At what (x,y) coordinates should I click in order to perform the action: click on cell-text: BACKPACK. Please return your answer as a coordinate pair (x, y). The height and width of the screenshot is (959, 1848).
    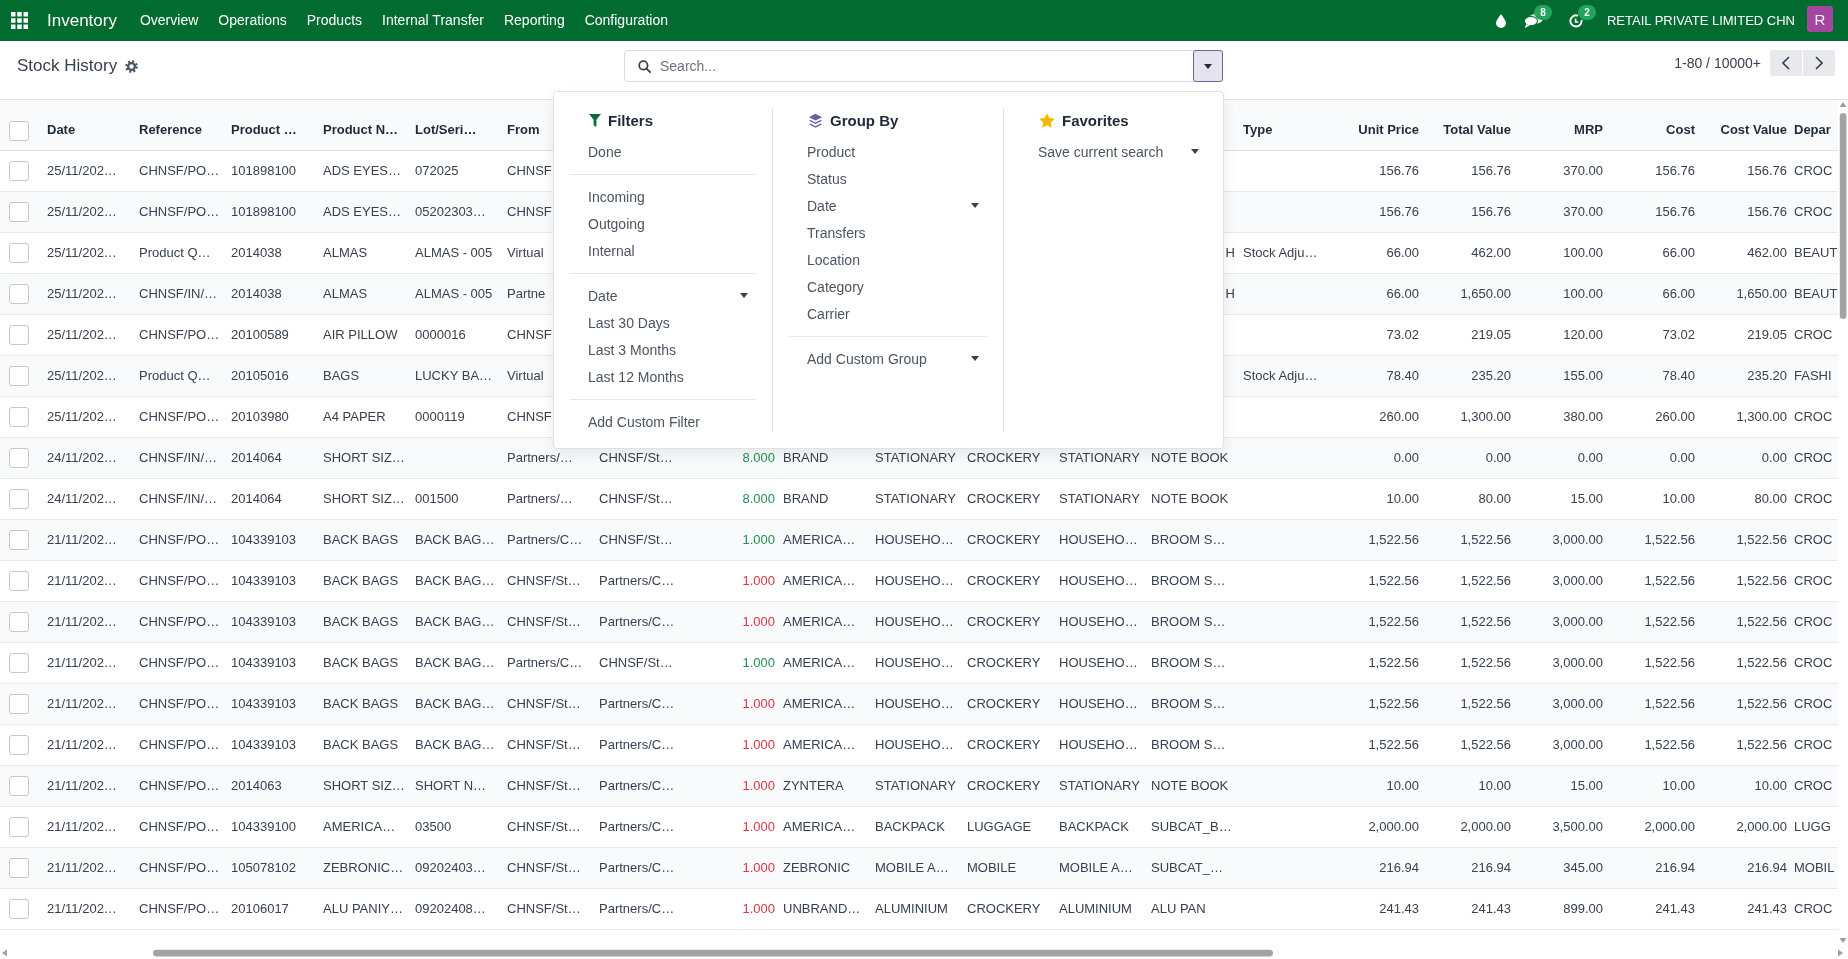
    Looking at the image, I should click on (1094, 826).